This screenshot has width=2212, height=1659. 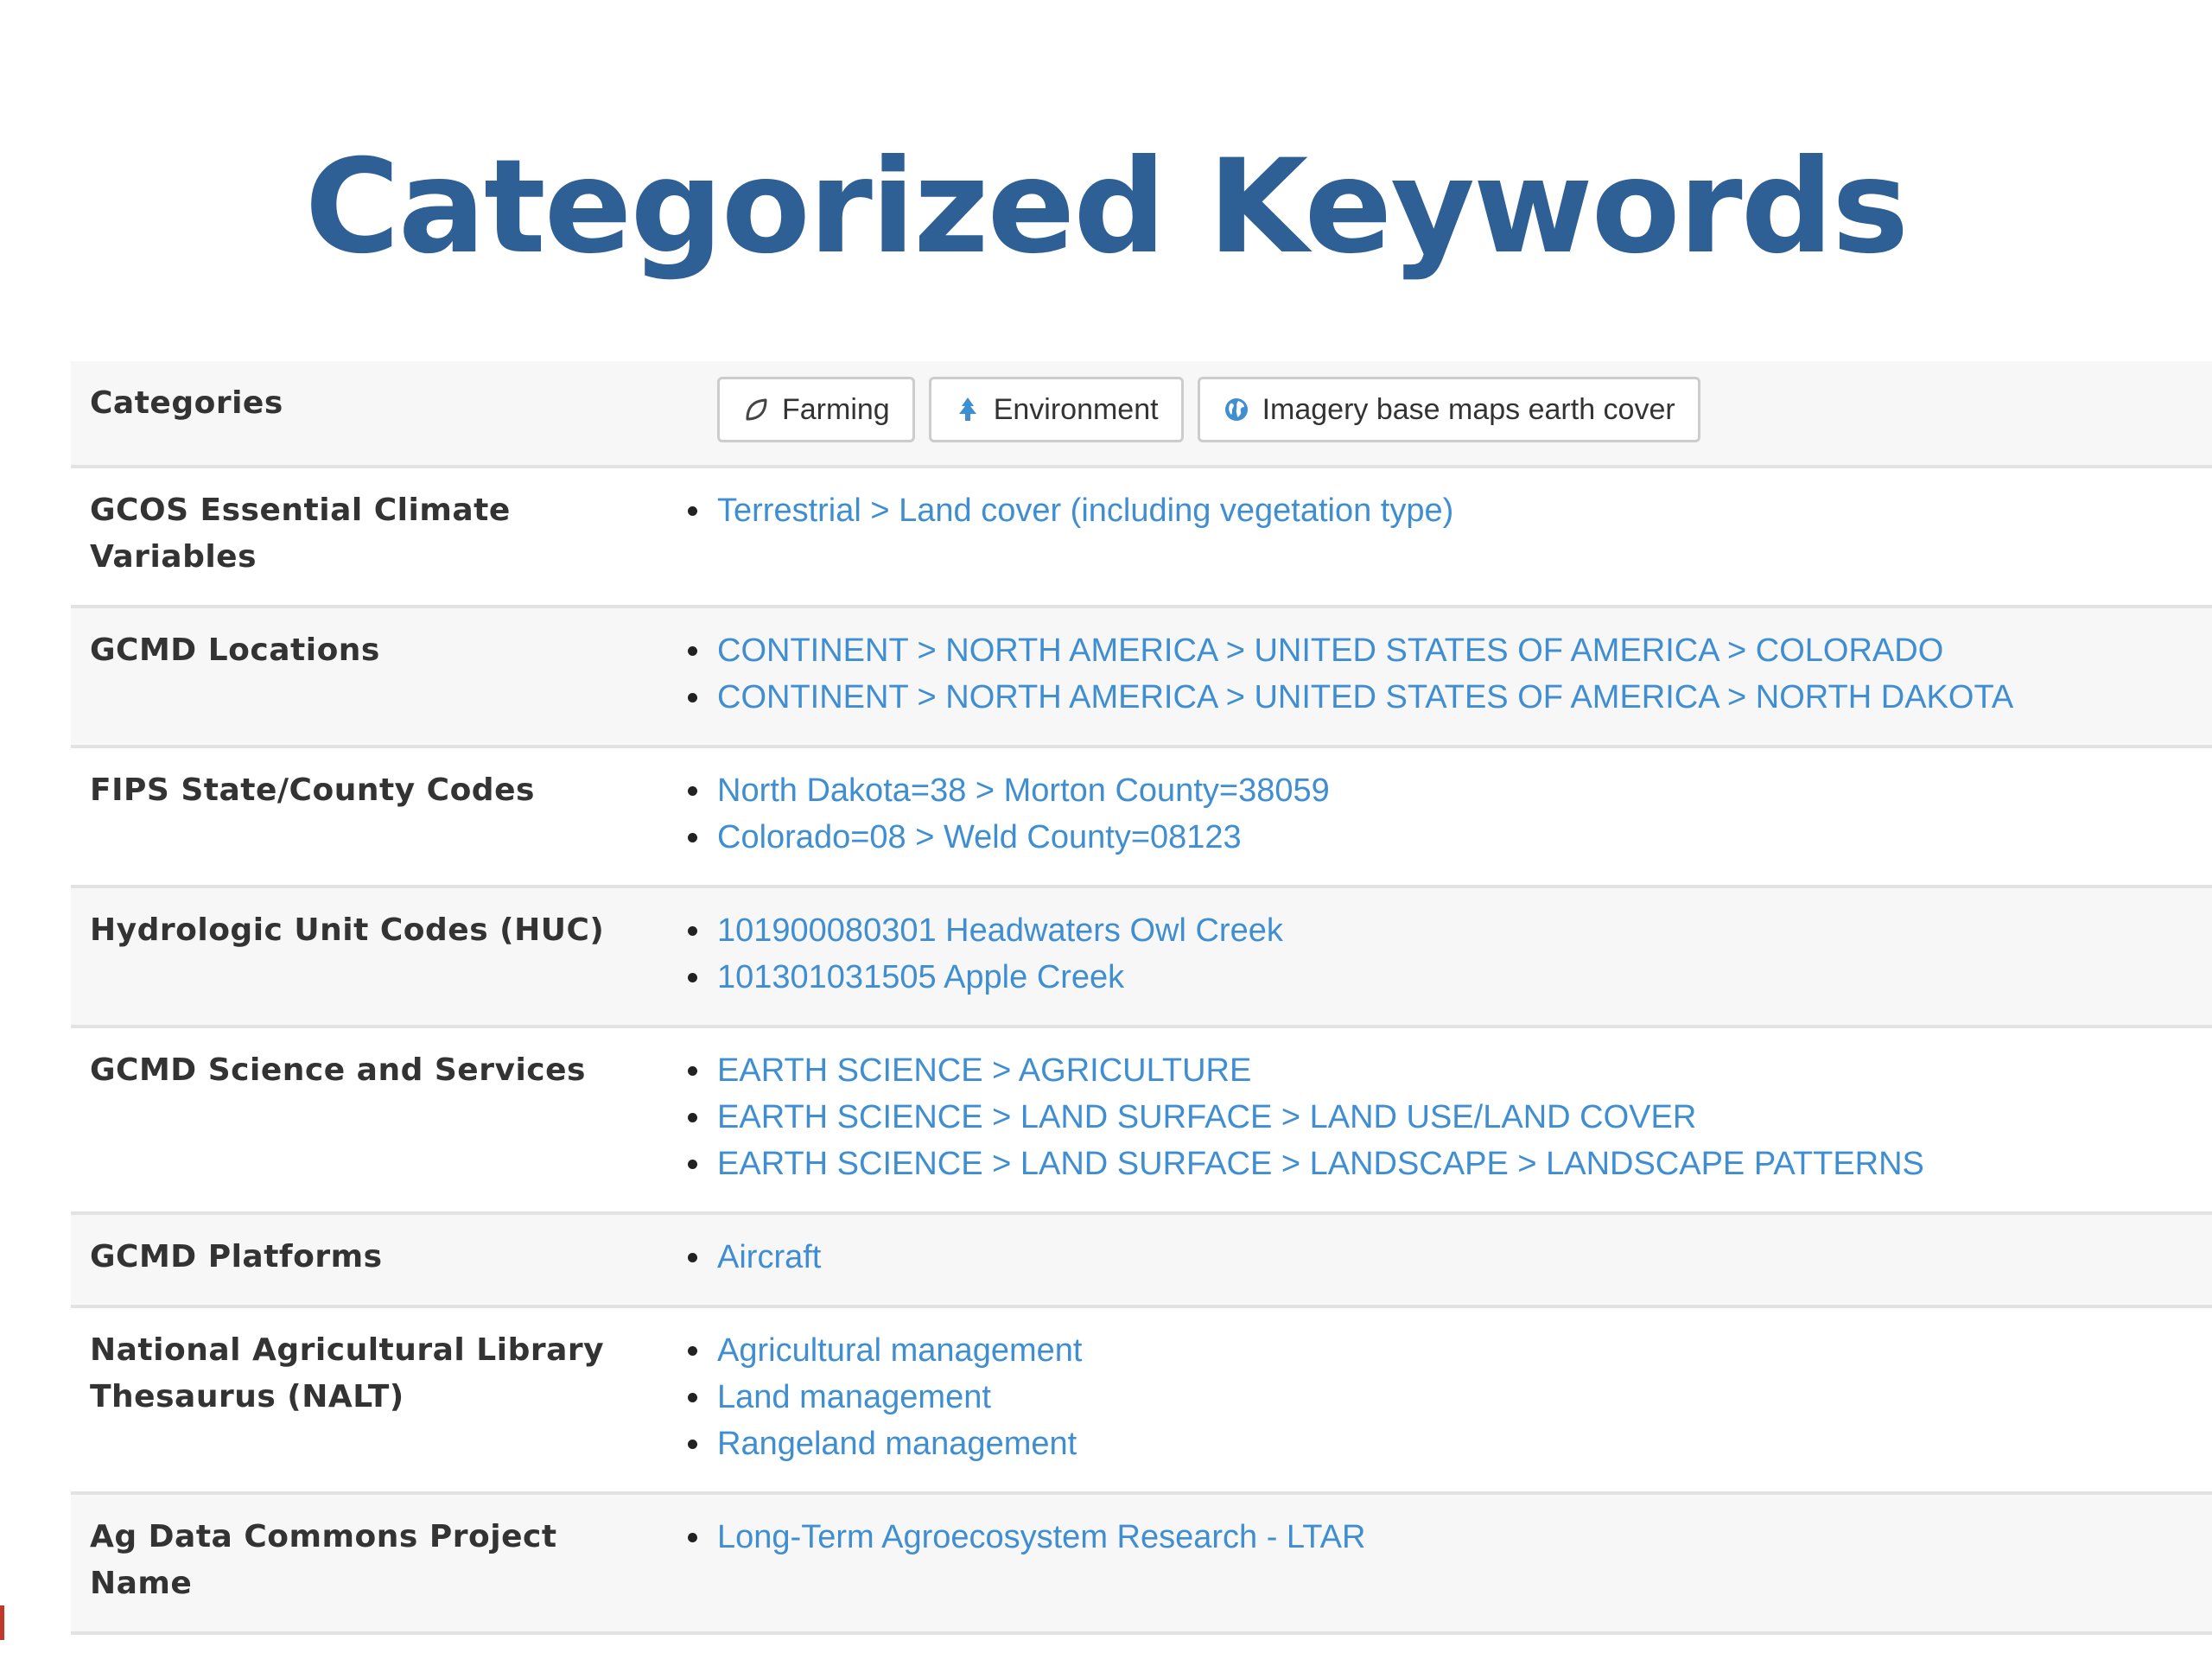 I want to click on category-label: Imagery base maps earth cover, so click(x=1468, y=409).